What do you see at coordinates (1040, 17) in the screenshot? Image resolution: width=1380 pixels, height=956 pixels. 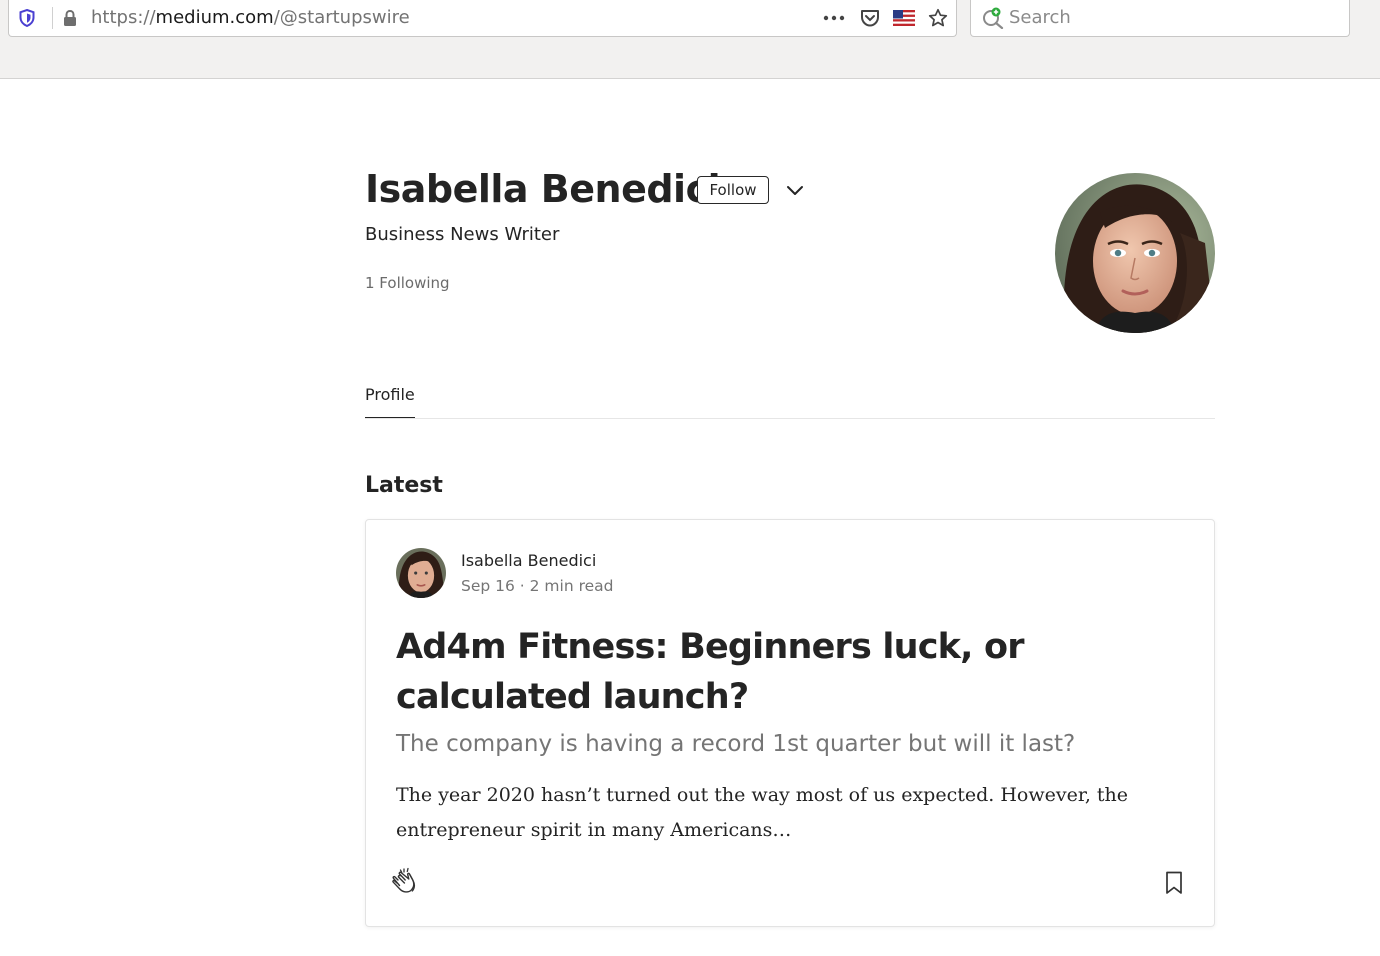 I see `search-placeholder: Search` at bounding box center [1040, 17].